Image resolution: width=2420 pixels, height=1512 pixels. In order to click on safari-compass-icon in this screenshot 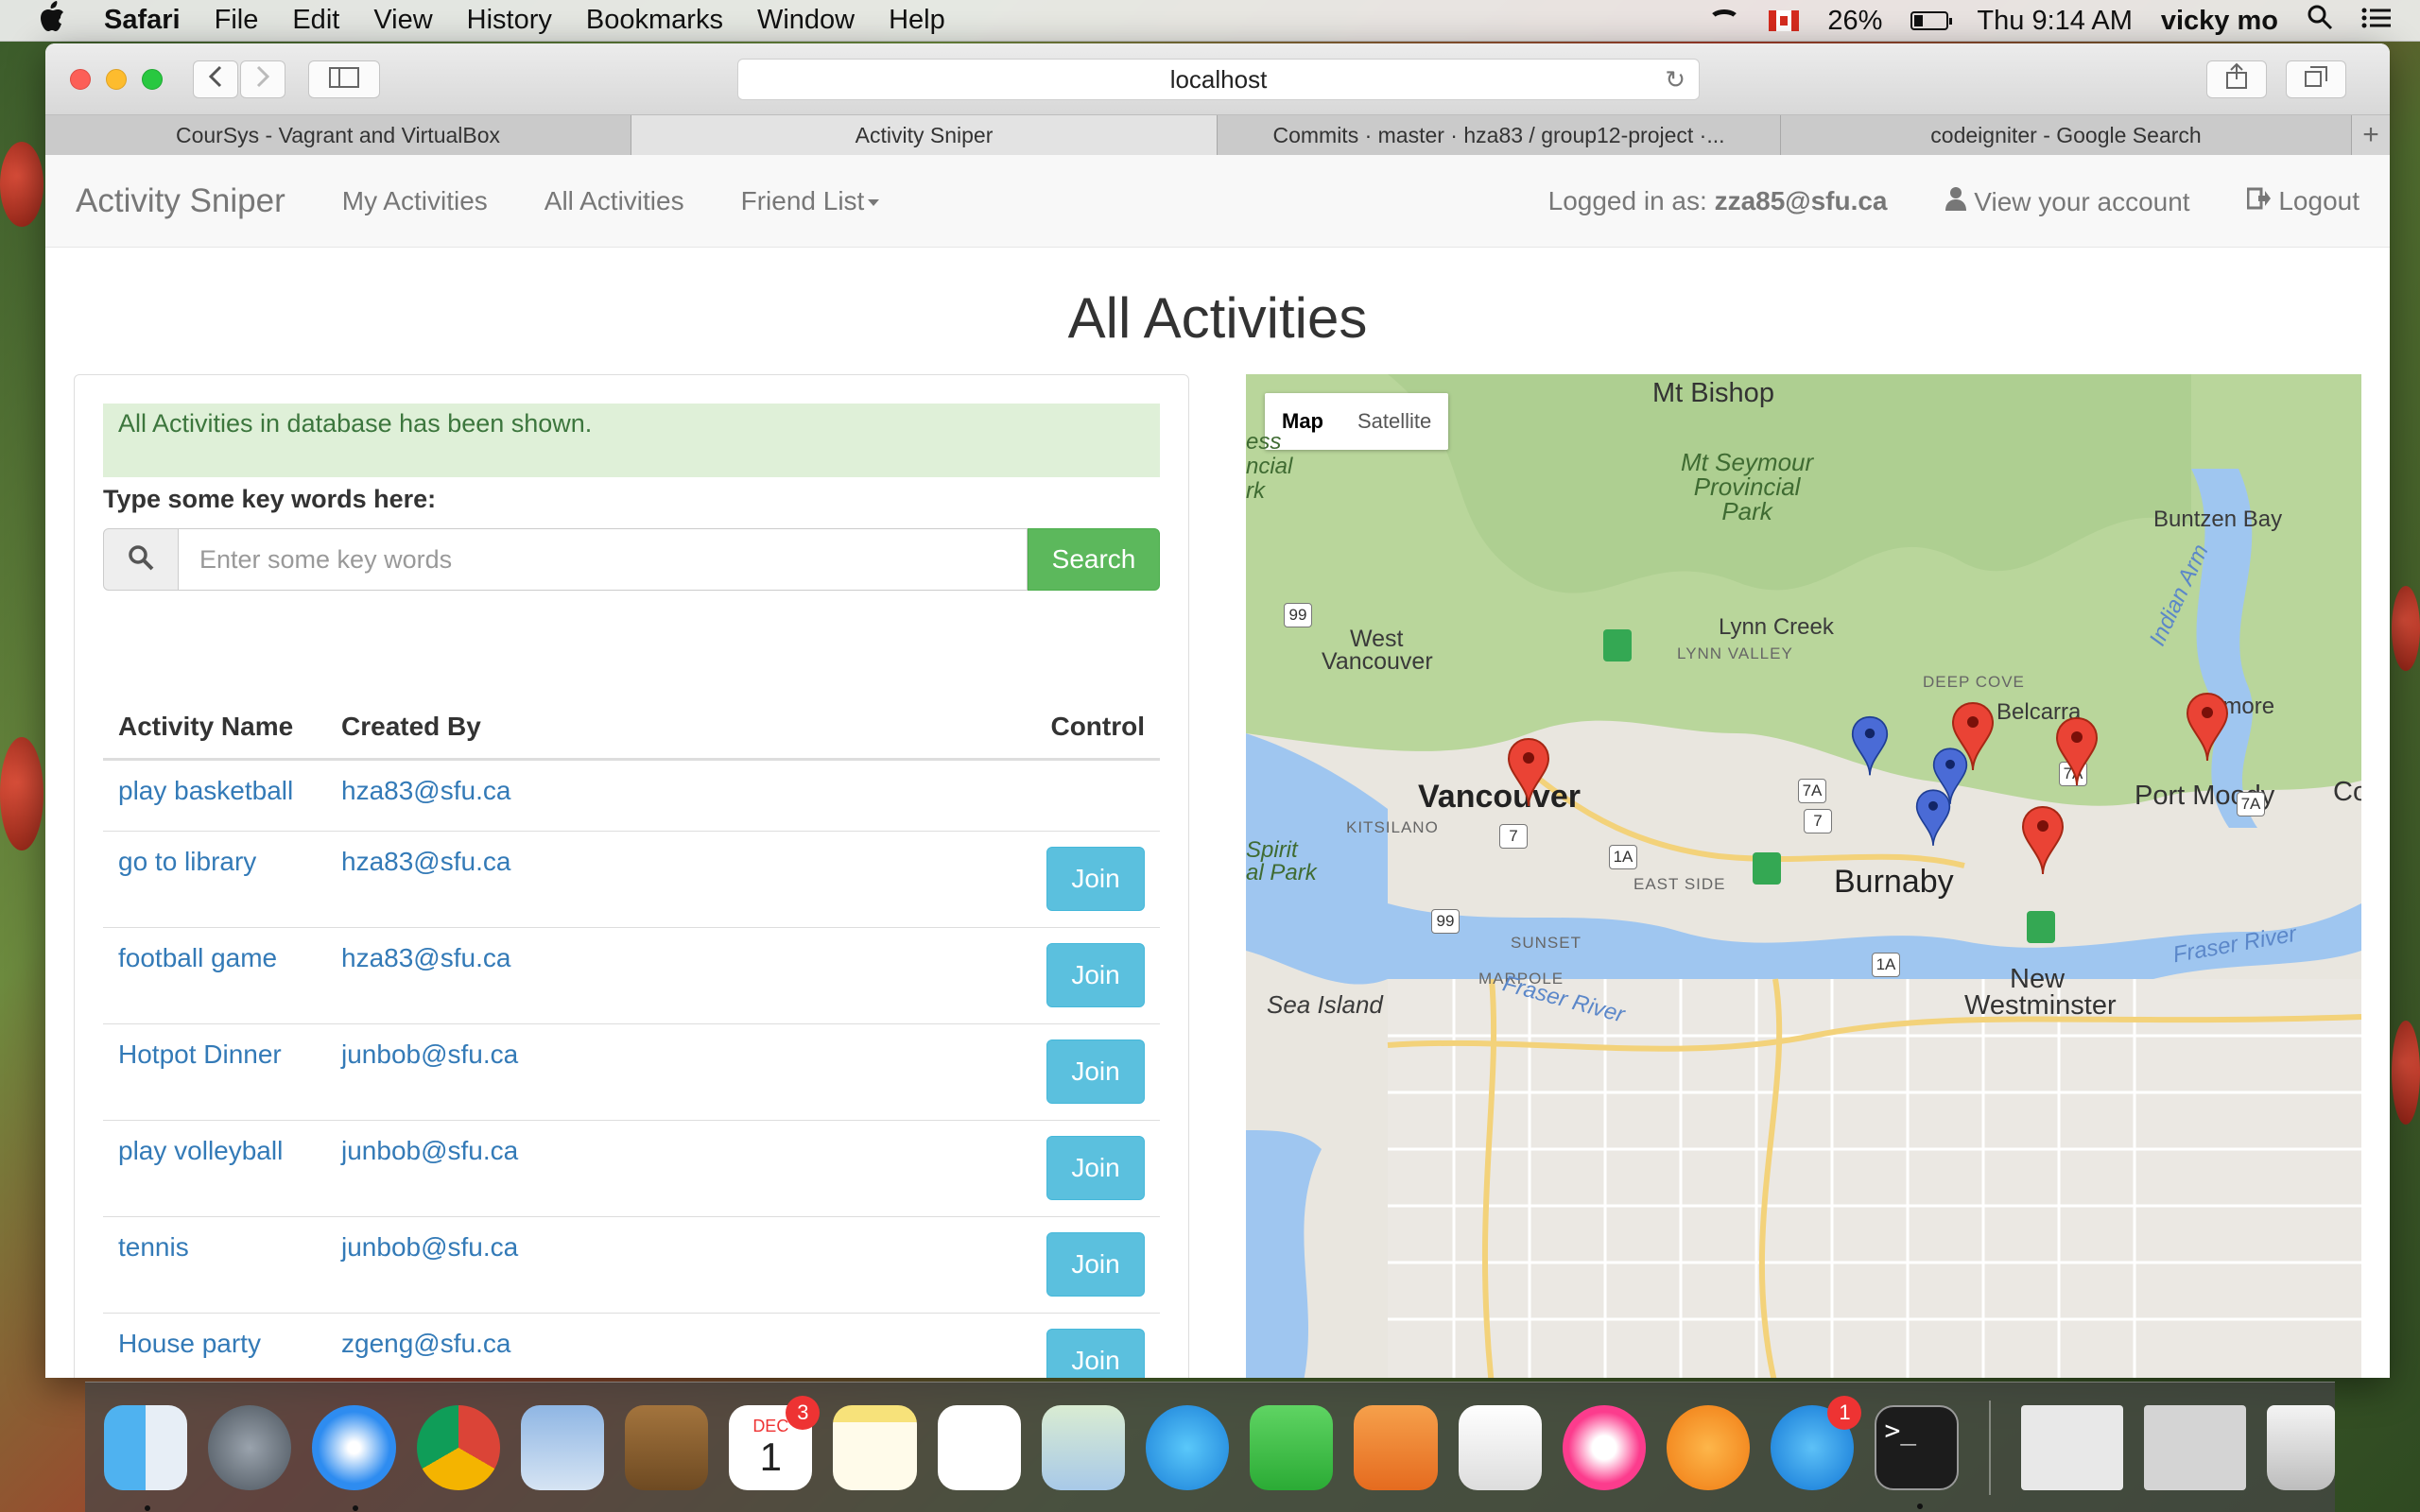, I will do `click(354, 1457)`.